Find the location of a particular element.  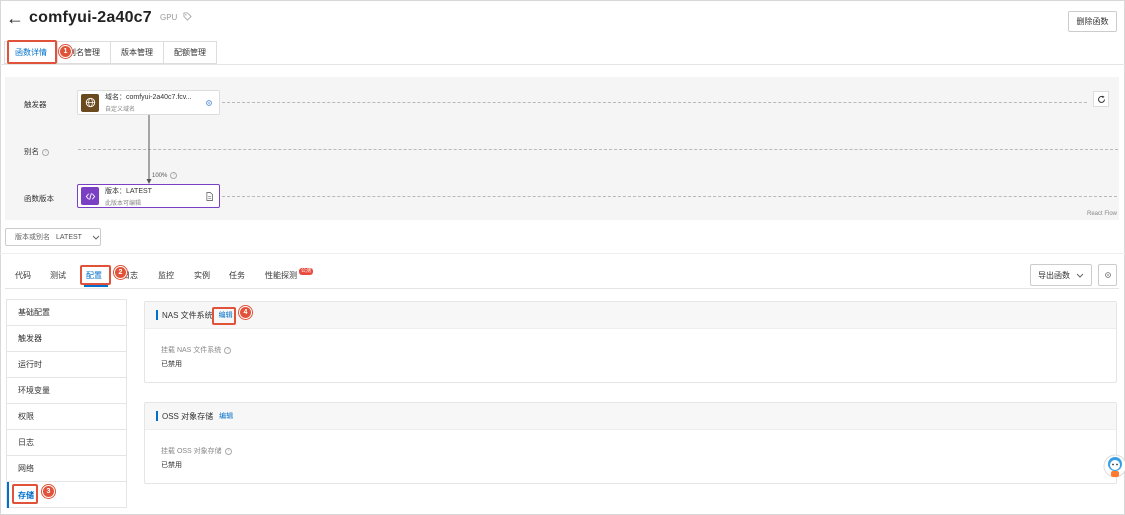

subtab-tasks: 任务 is located at coordinates (237, 275).